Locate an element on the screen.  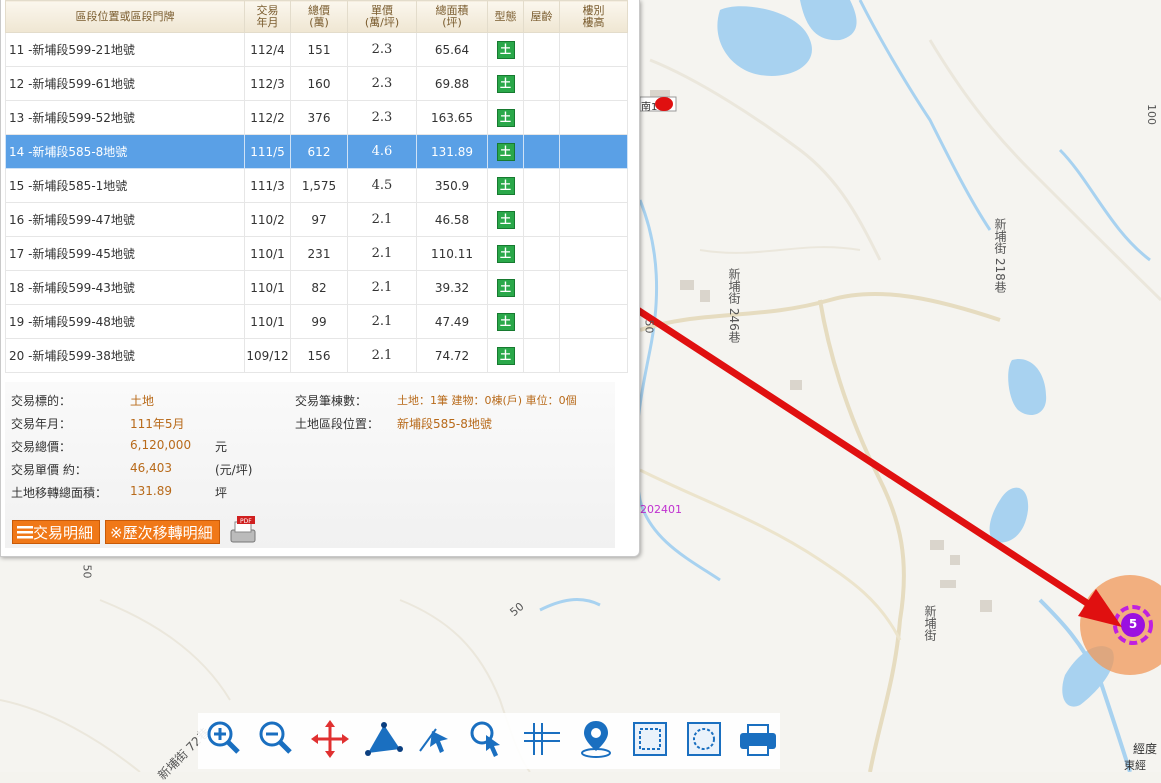
cell-unit-price: 4.5 is located at coordinates (382, 185).